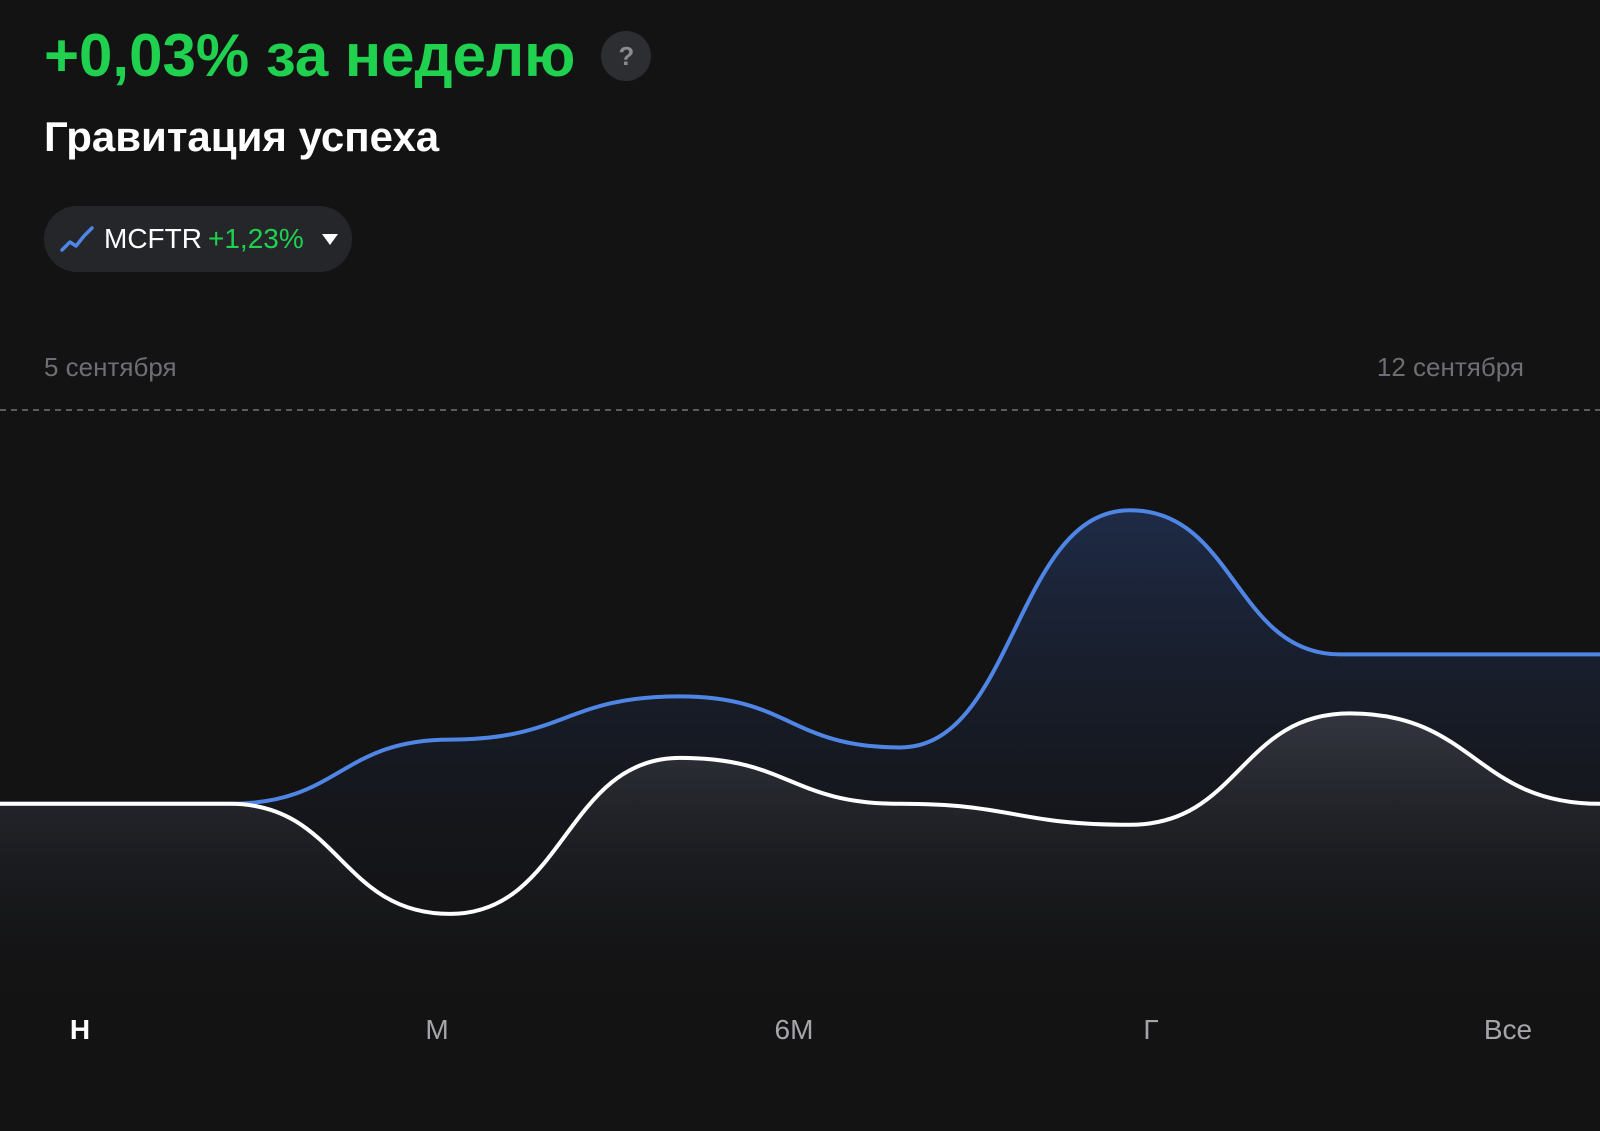 This screenshot has width=1600, height=1131. I want to click on weekly-performance: +0,03% за неделю, so click(310, 55).